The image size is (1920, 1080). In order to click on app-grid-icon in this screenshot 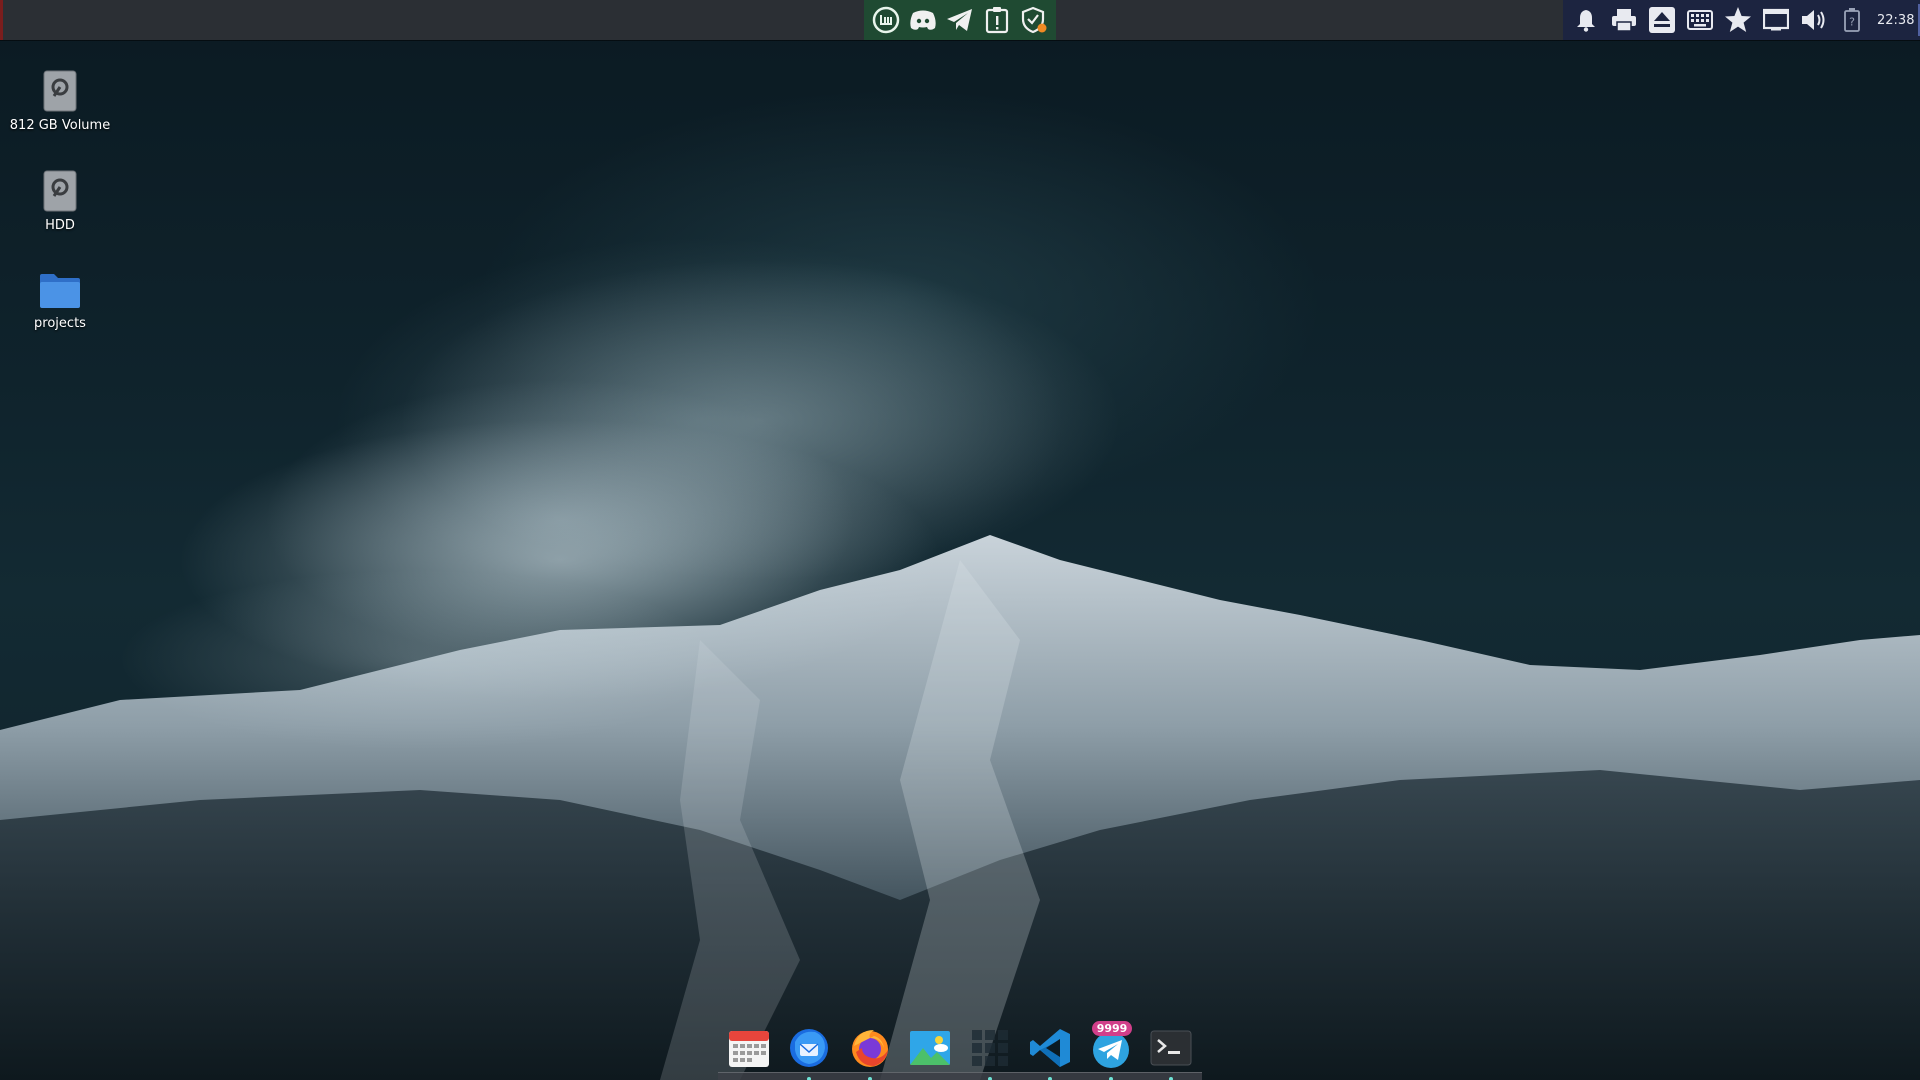, I will do `click(990, 1048)`.